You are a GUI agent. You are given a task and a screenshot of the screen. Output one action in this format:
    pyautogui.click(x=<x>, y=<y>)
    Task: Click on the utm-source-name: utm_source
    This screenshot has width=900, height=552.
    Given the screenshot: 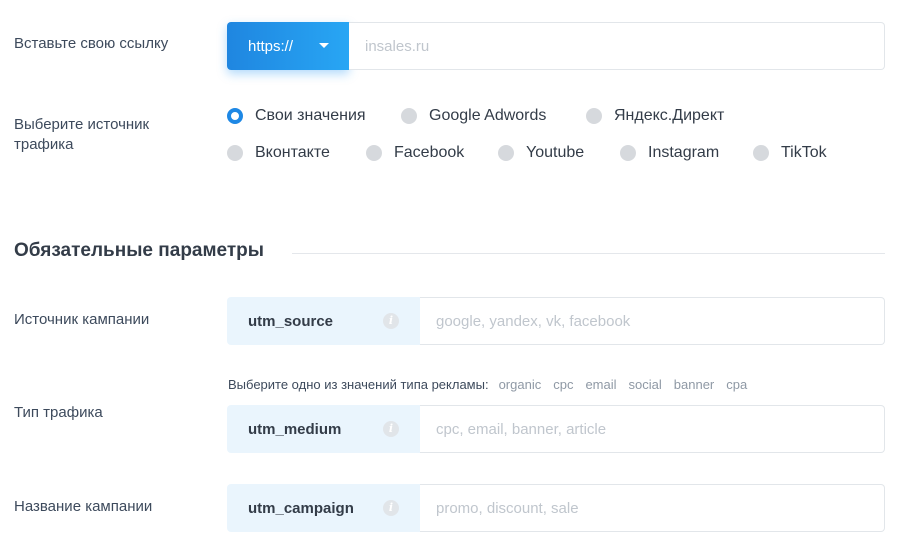 What is the action you would take?
    pyautogui.click(x=291, y=321)
    